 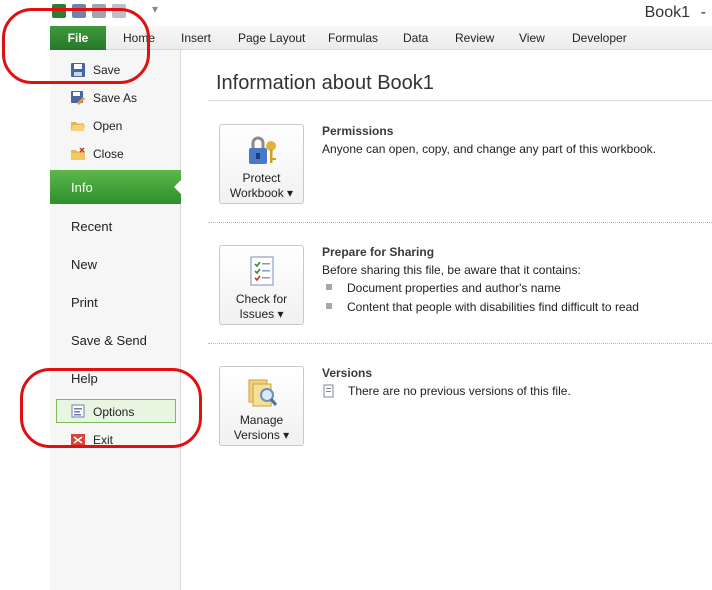 What do you see at coordinates (703, 13) in the screenshot?
I see `minimize-icon: -` at bounding box center [703, 13].